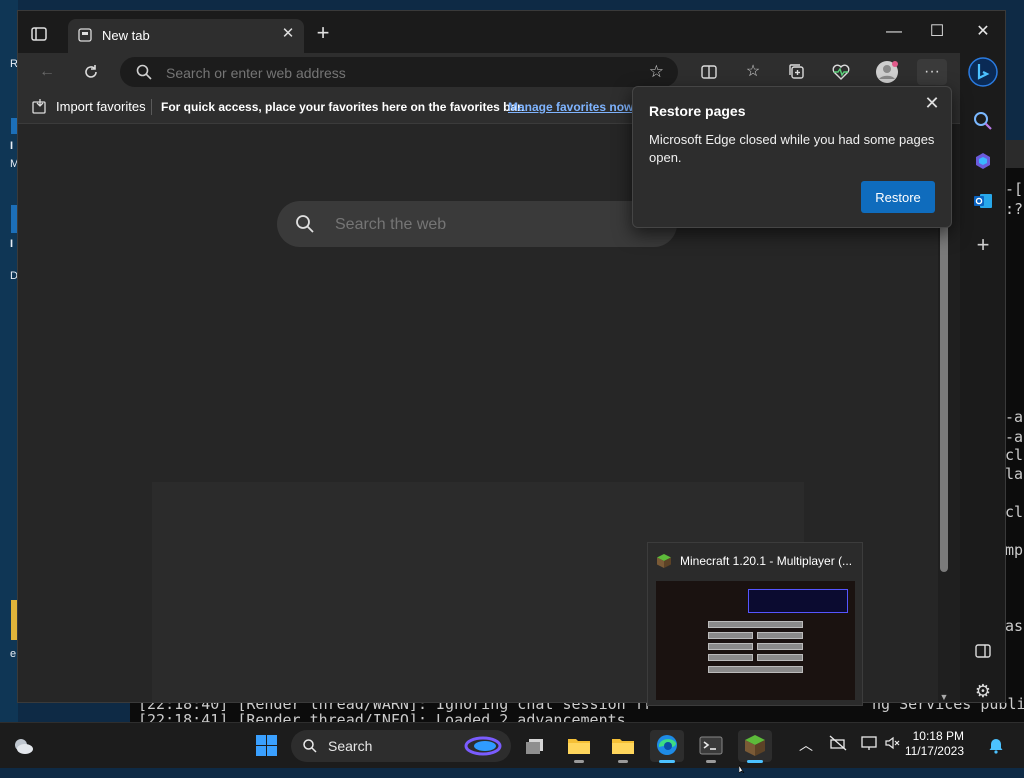 The height and width of the screenshot is (778, 1024). What do you see at coordinates (1015, 154) in the screenshot?
I see `terminal-titlebar` at bounding box center [1015, 154].